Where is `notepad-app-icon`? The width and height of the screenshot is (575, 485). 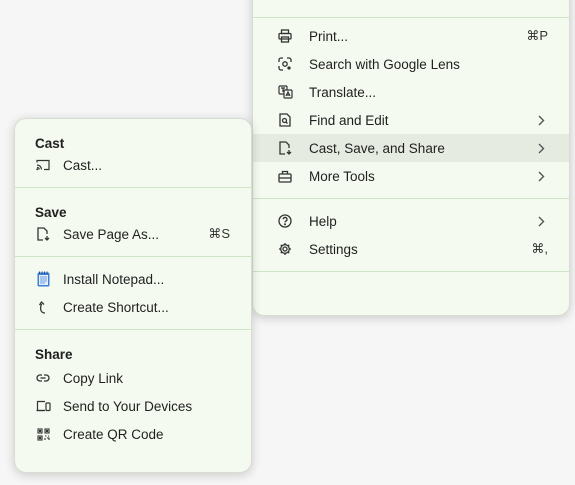 notepad-app-icon is located at coordinates (43, 279).